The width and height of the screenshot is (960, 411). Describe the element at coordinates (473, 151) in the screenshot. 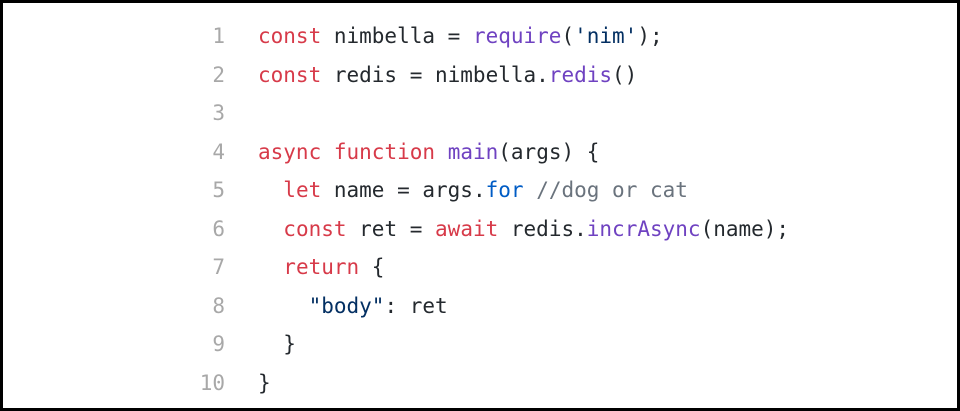

I see `code-token: main` at that location.